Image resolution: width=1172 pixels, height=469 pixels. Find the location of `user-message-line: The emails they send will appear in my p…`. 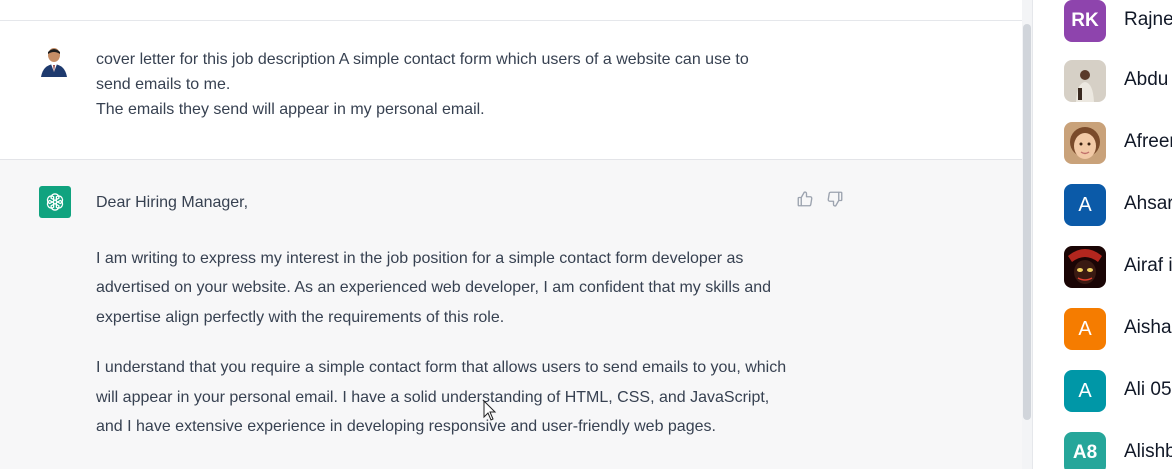

user-message-line: The emails they send will appear in my p… is located at coordinates (290, 109).